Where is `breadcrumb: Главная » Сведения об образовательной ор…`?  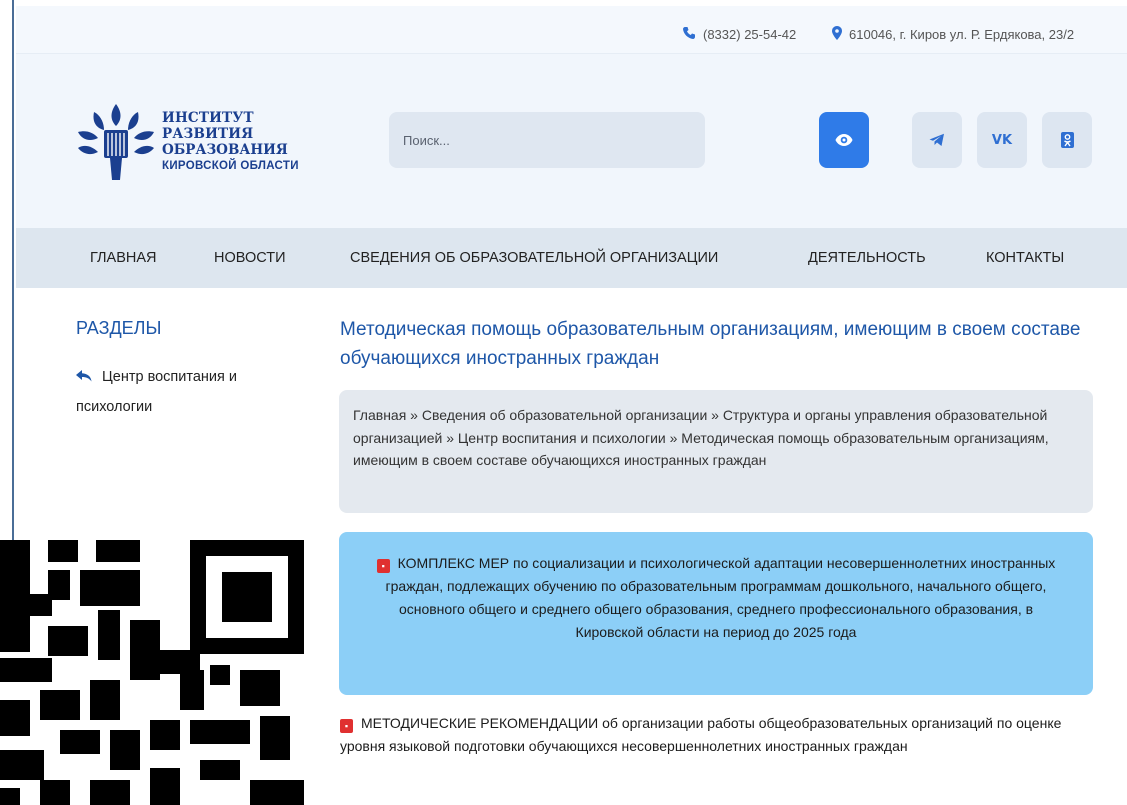
breadcrumb: Главная » Сведения об образовательной ор… is located at coordinates (716, 451).